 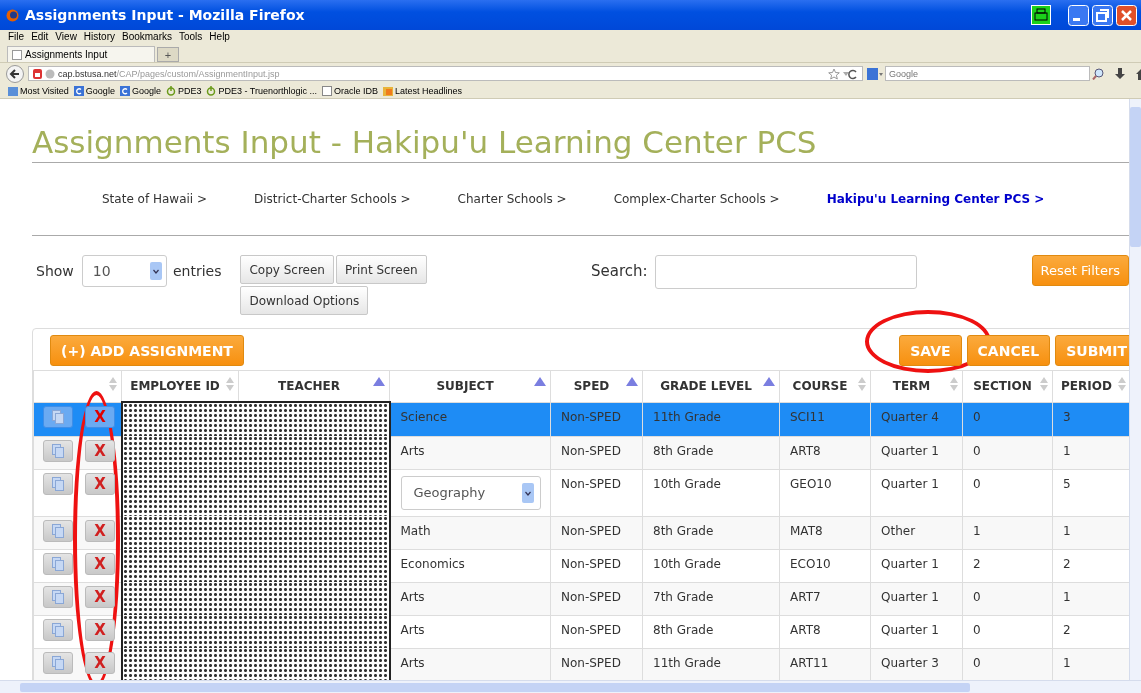 I want to click on menu-item: History, so click(x=99, y=37).